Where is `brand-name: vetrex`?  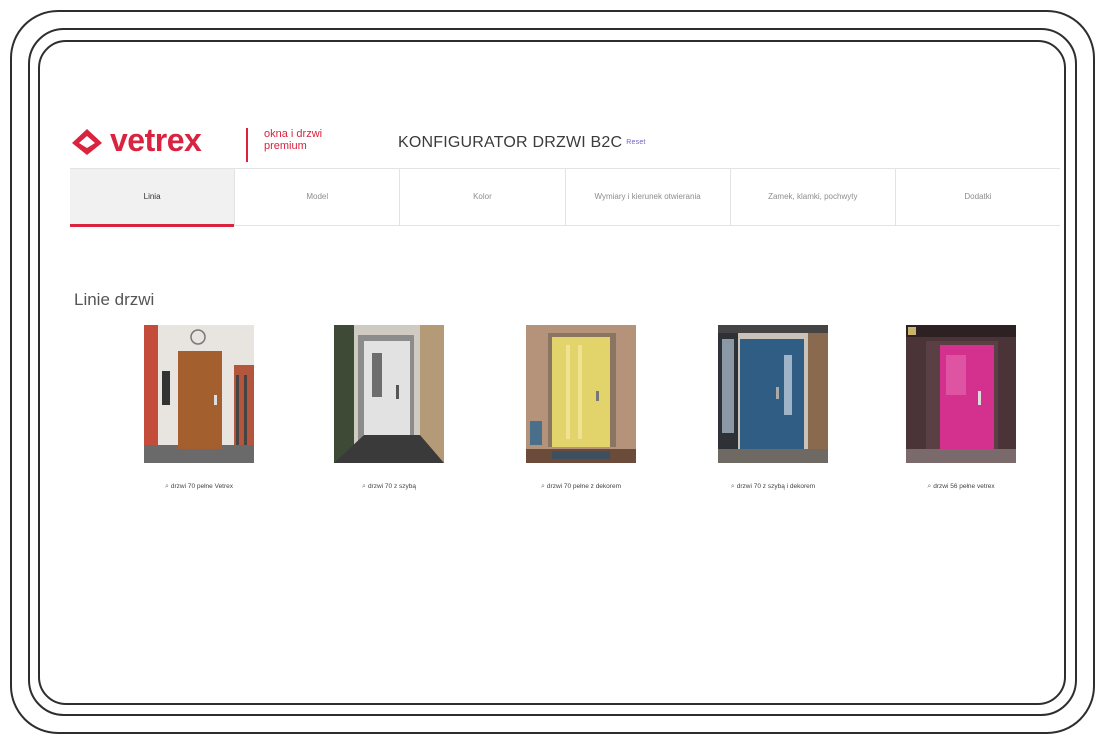
brand-name: vetrex is located at coordinates (156, 140).